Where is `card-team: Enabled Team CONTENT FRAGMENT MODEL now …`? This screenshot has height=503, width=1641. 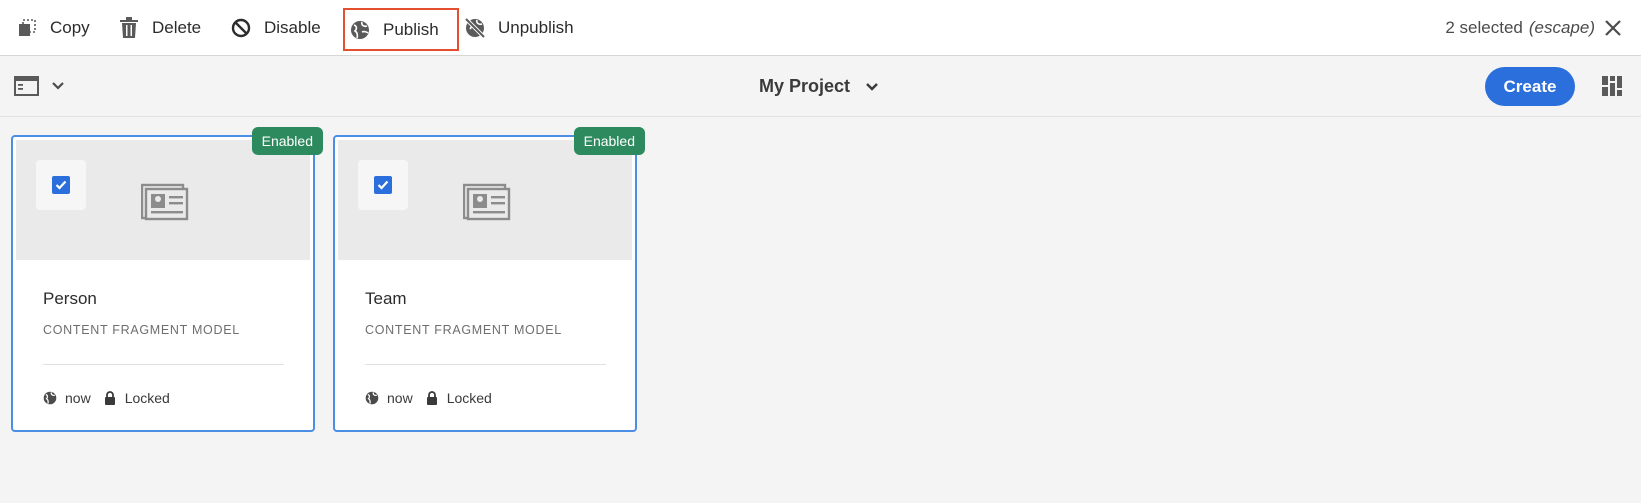
card-team: Enabled Team CONTENT FRAGMENT MODEL now … is located at coordinates (489, 279).